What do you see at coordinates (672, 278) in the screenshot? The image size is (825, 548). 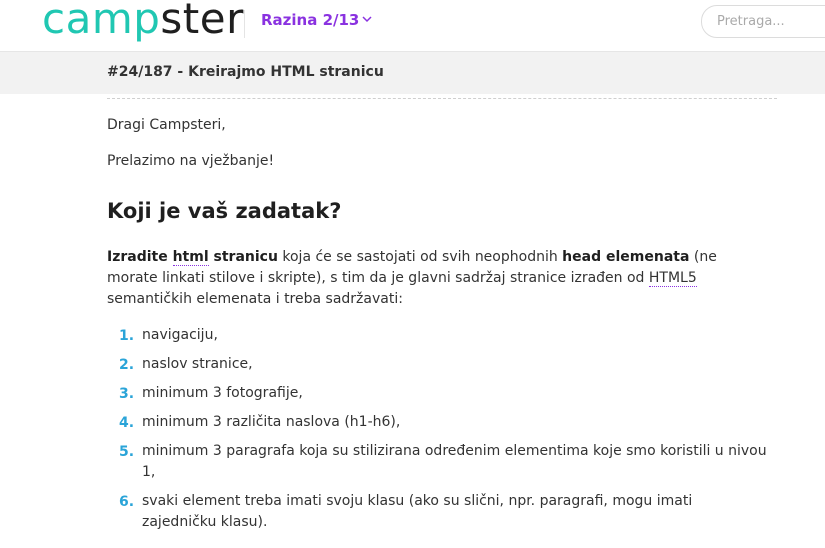 I see `abbr-html5: HTML5` at bounding box center [672, 278].